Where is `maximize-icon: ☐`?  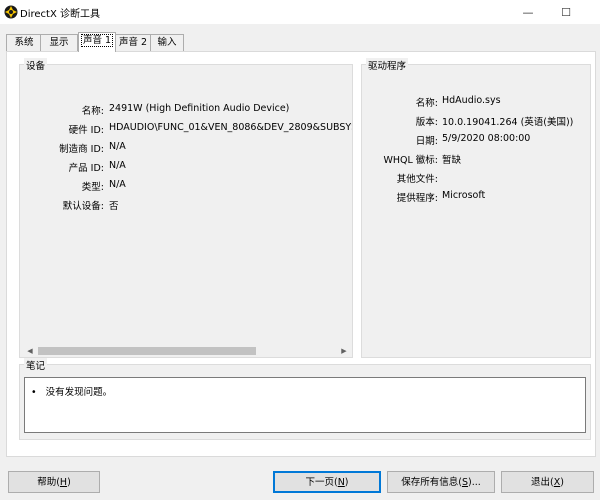 maximize-icon: ☐ is located at coordinates (566, 12).